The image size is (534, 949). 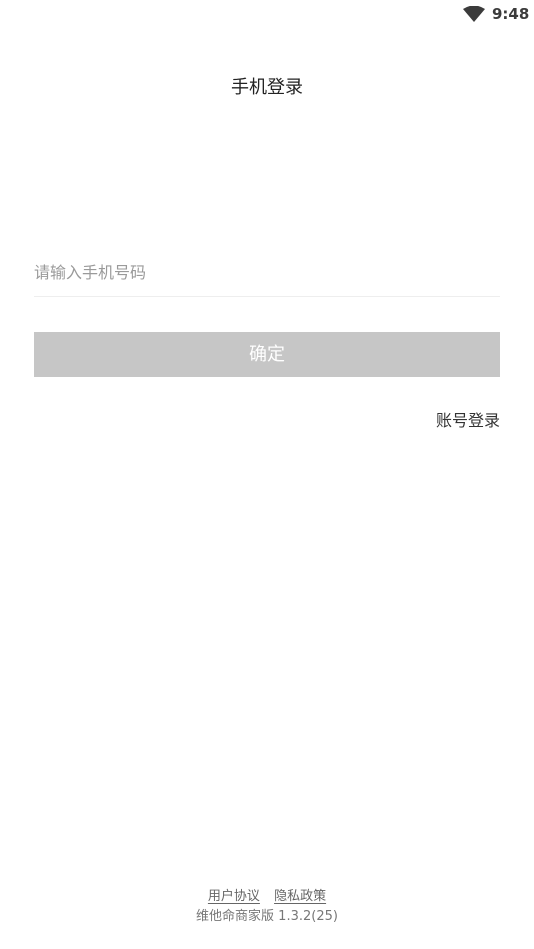 I want to click on user-agreement-link: 用户协议, so click(x=234, y=896).